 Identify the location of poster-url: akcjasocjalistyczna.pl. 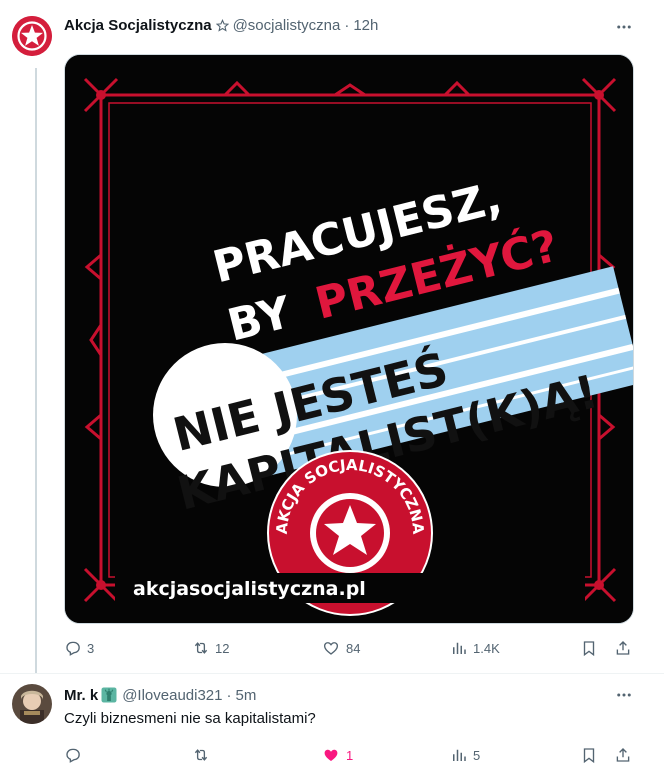
(249, 589).